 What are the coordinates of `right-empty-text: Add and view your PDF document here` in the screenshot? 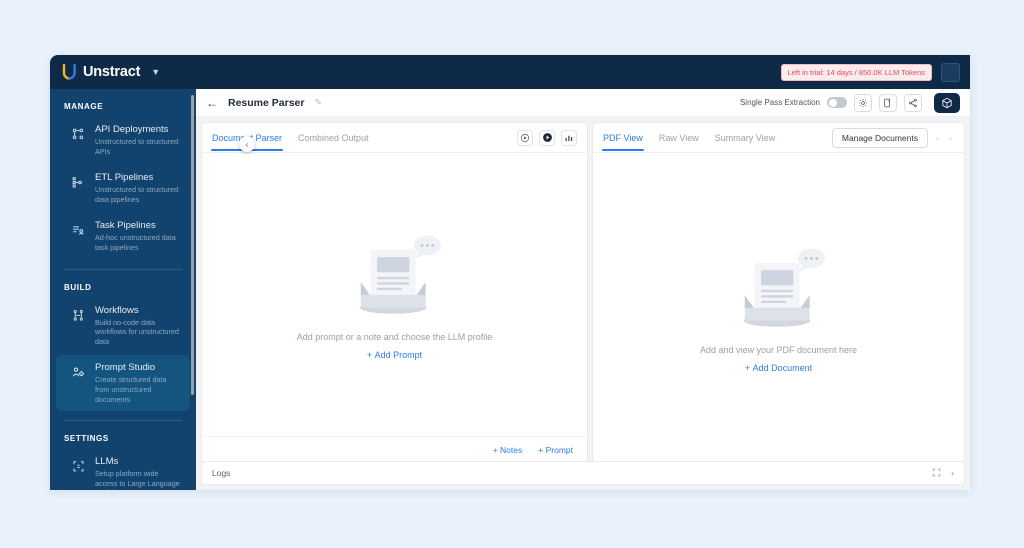 It's located at (778, 349).